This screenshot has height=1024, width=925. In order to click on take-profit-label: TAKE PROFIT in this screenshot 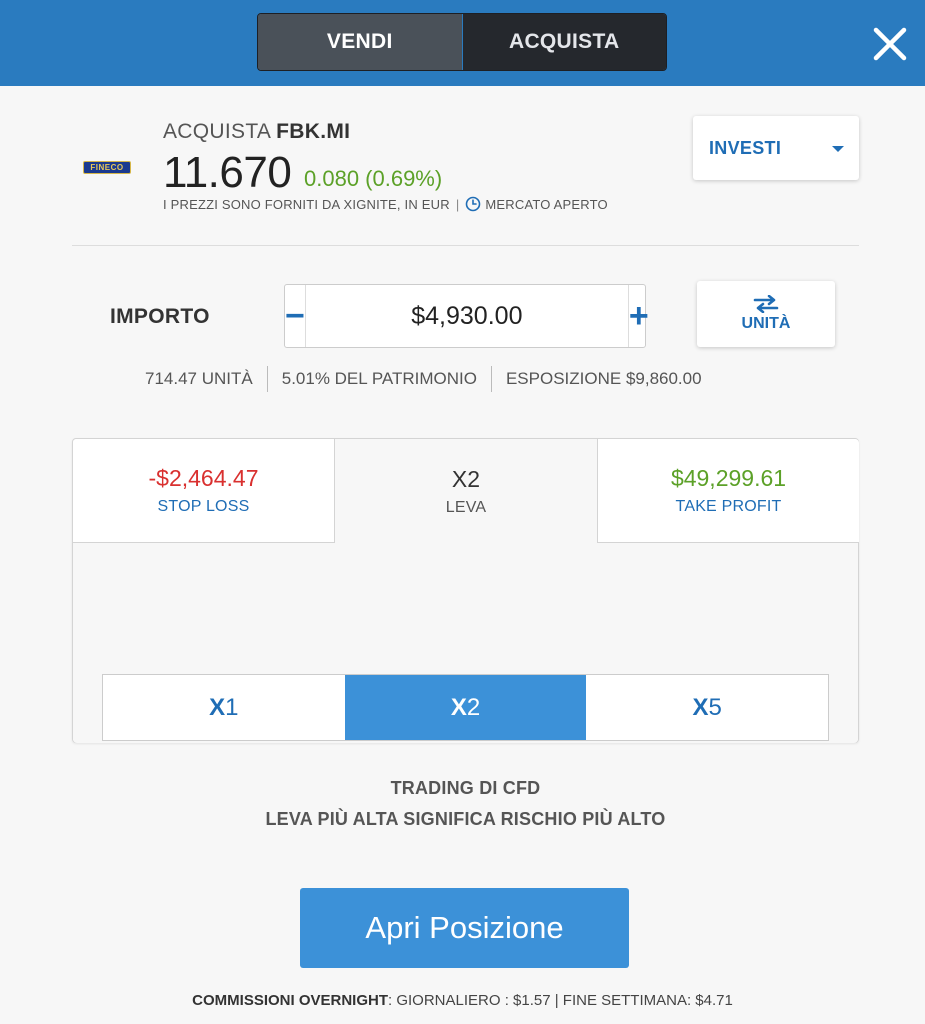, I will do `click(728, 506)`.